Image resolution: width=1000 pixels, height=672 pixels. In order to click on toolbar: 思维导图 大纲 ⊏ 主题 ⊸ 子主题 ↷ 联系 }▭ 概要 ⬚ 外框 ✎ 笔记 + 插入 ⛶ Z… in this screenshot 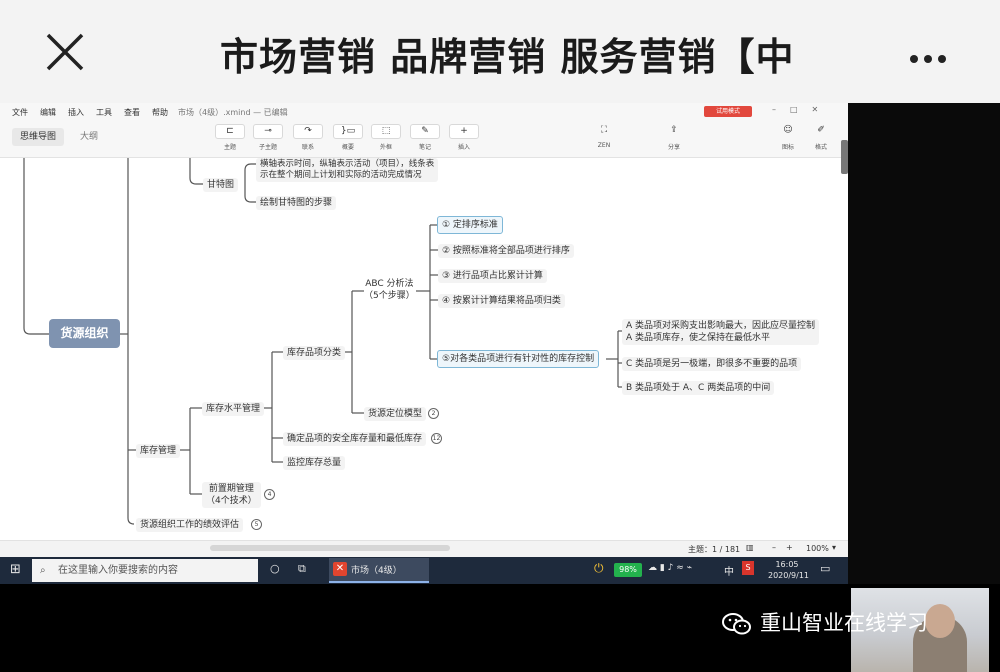, I will do `click(424, 139)`.